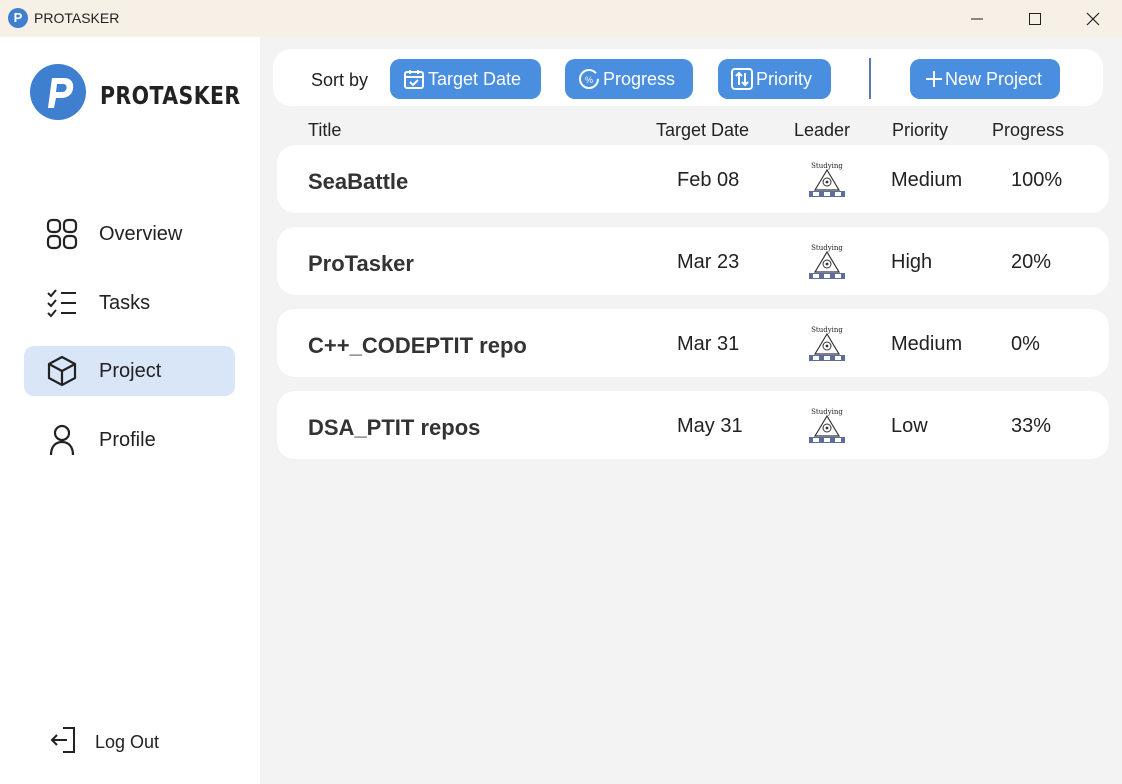 This screenshot has width=1122, height=784. I want to click on logout-button: Log Out, so click(128, 741).